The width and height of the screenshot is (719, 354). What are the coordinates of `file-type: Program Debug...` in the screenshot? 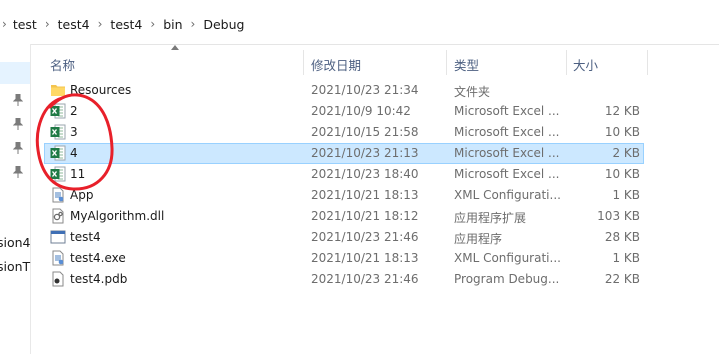 It's located at (507, 279).